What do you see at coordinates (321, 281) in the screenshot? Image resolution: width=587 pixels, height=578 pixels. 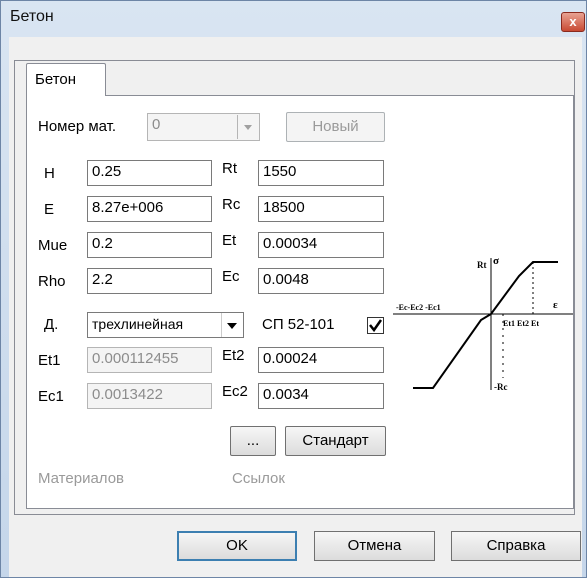 I see `param-ec-field: 0.0048` at bounding box center [321, 281].